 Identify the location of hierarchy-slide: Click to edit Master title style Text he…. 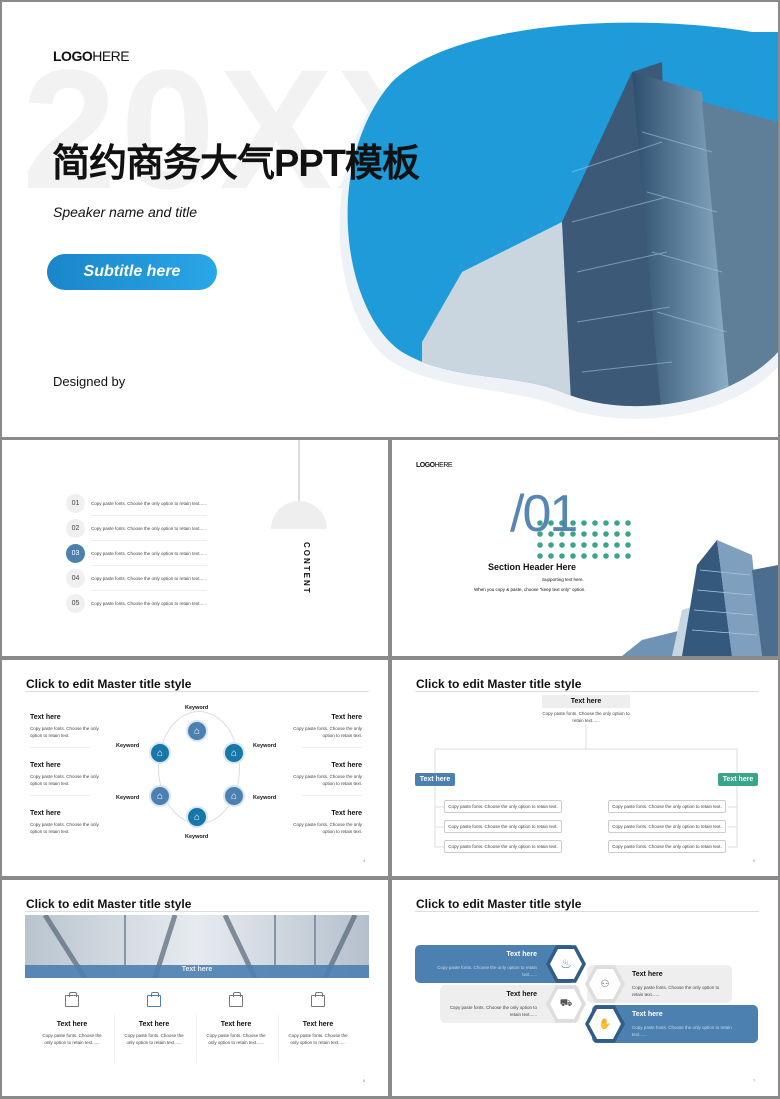
(585, 768).